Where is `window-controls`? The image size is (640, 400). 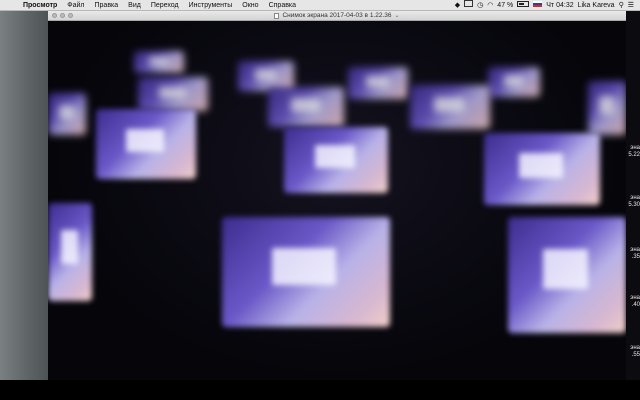 window-controls is located at coordinates (62, 15).